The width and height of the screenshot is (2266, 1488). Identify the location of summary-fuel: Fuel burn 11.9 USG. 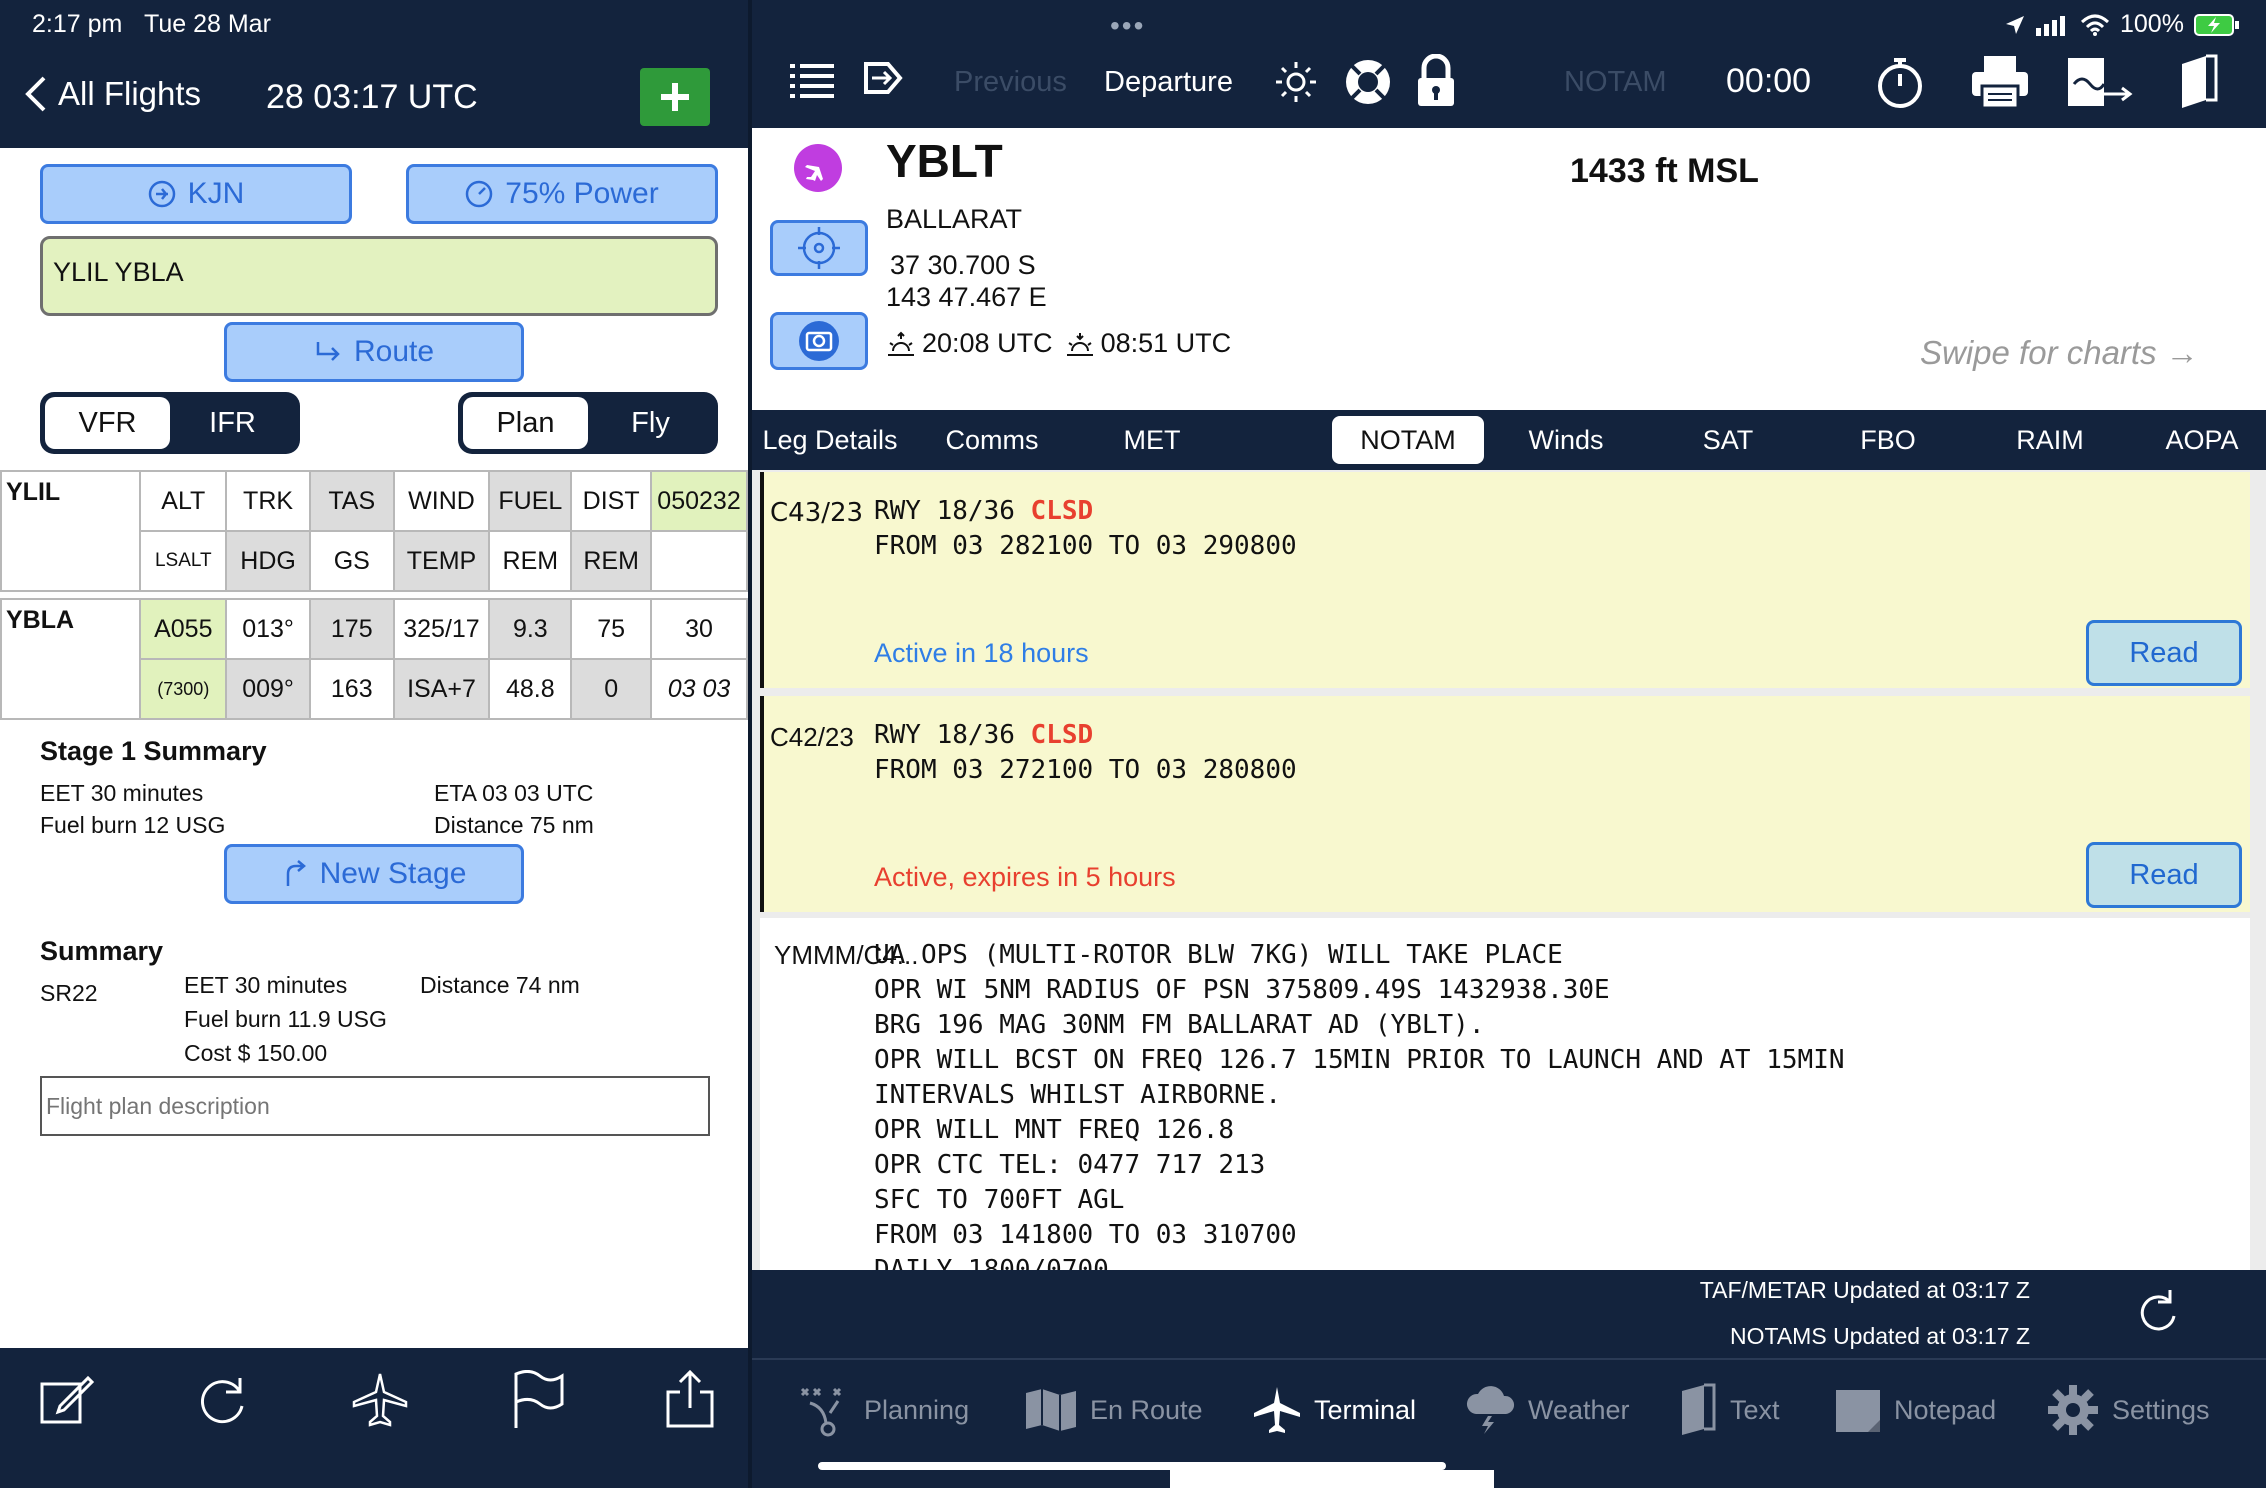
(285, 1019).